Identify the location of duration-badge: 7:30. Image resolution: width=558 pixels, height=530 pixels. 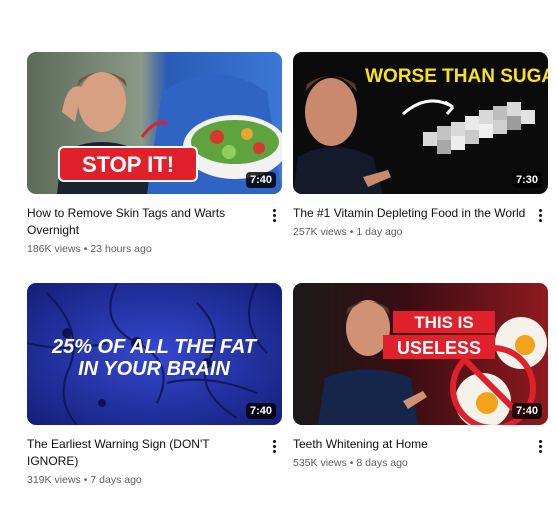
(526, 180).